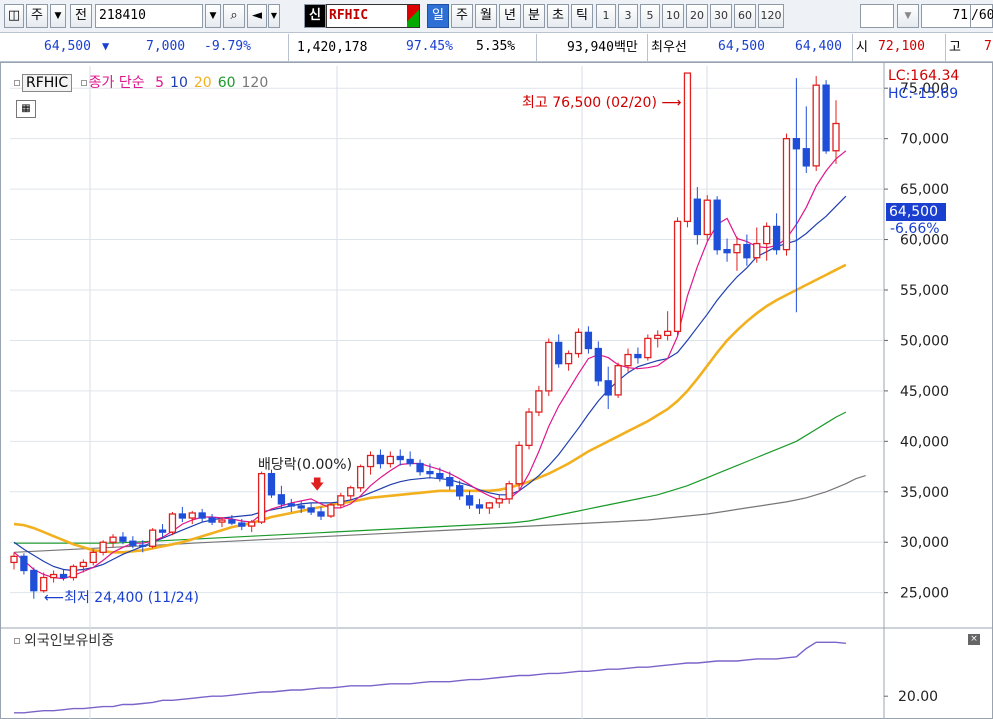 The image size is (993, 719). I want to click on table-toggle-icon: ▦, so click(26, 109).